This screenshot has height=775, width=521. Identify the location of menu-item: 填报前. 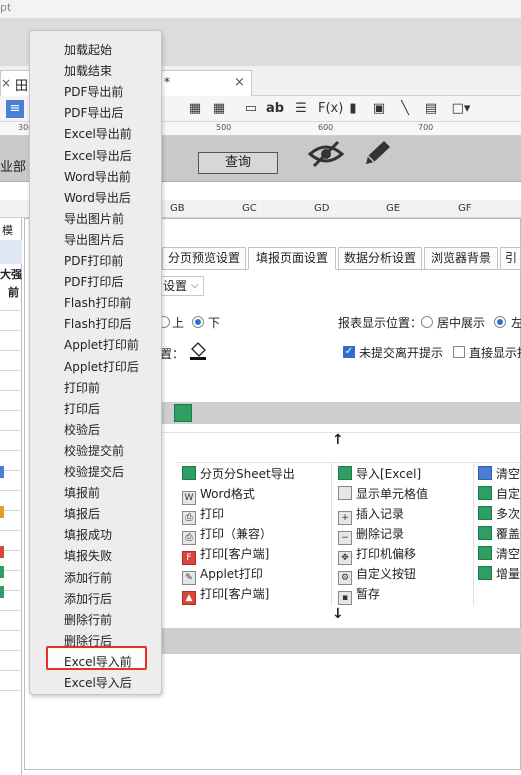
(82, 492).